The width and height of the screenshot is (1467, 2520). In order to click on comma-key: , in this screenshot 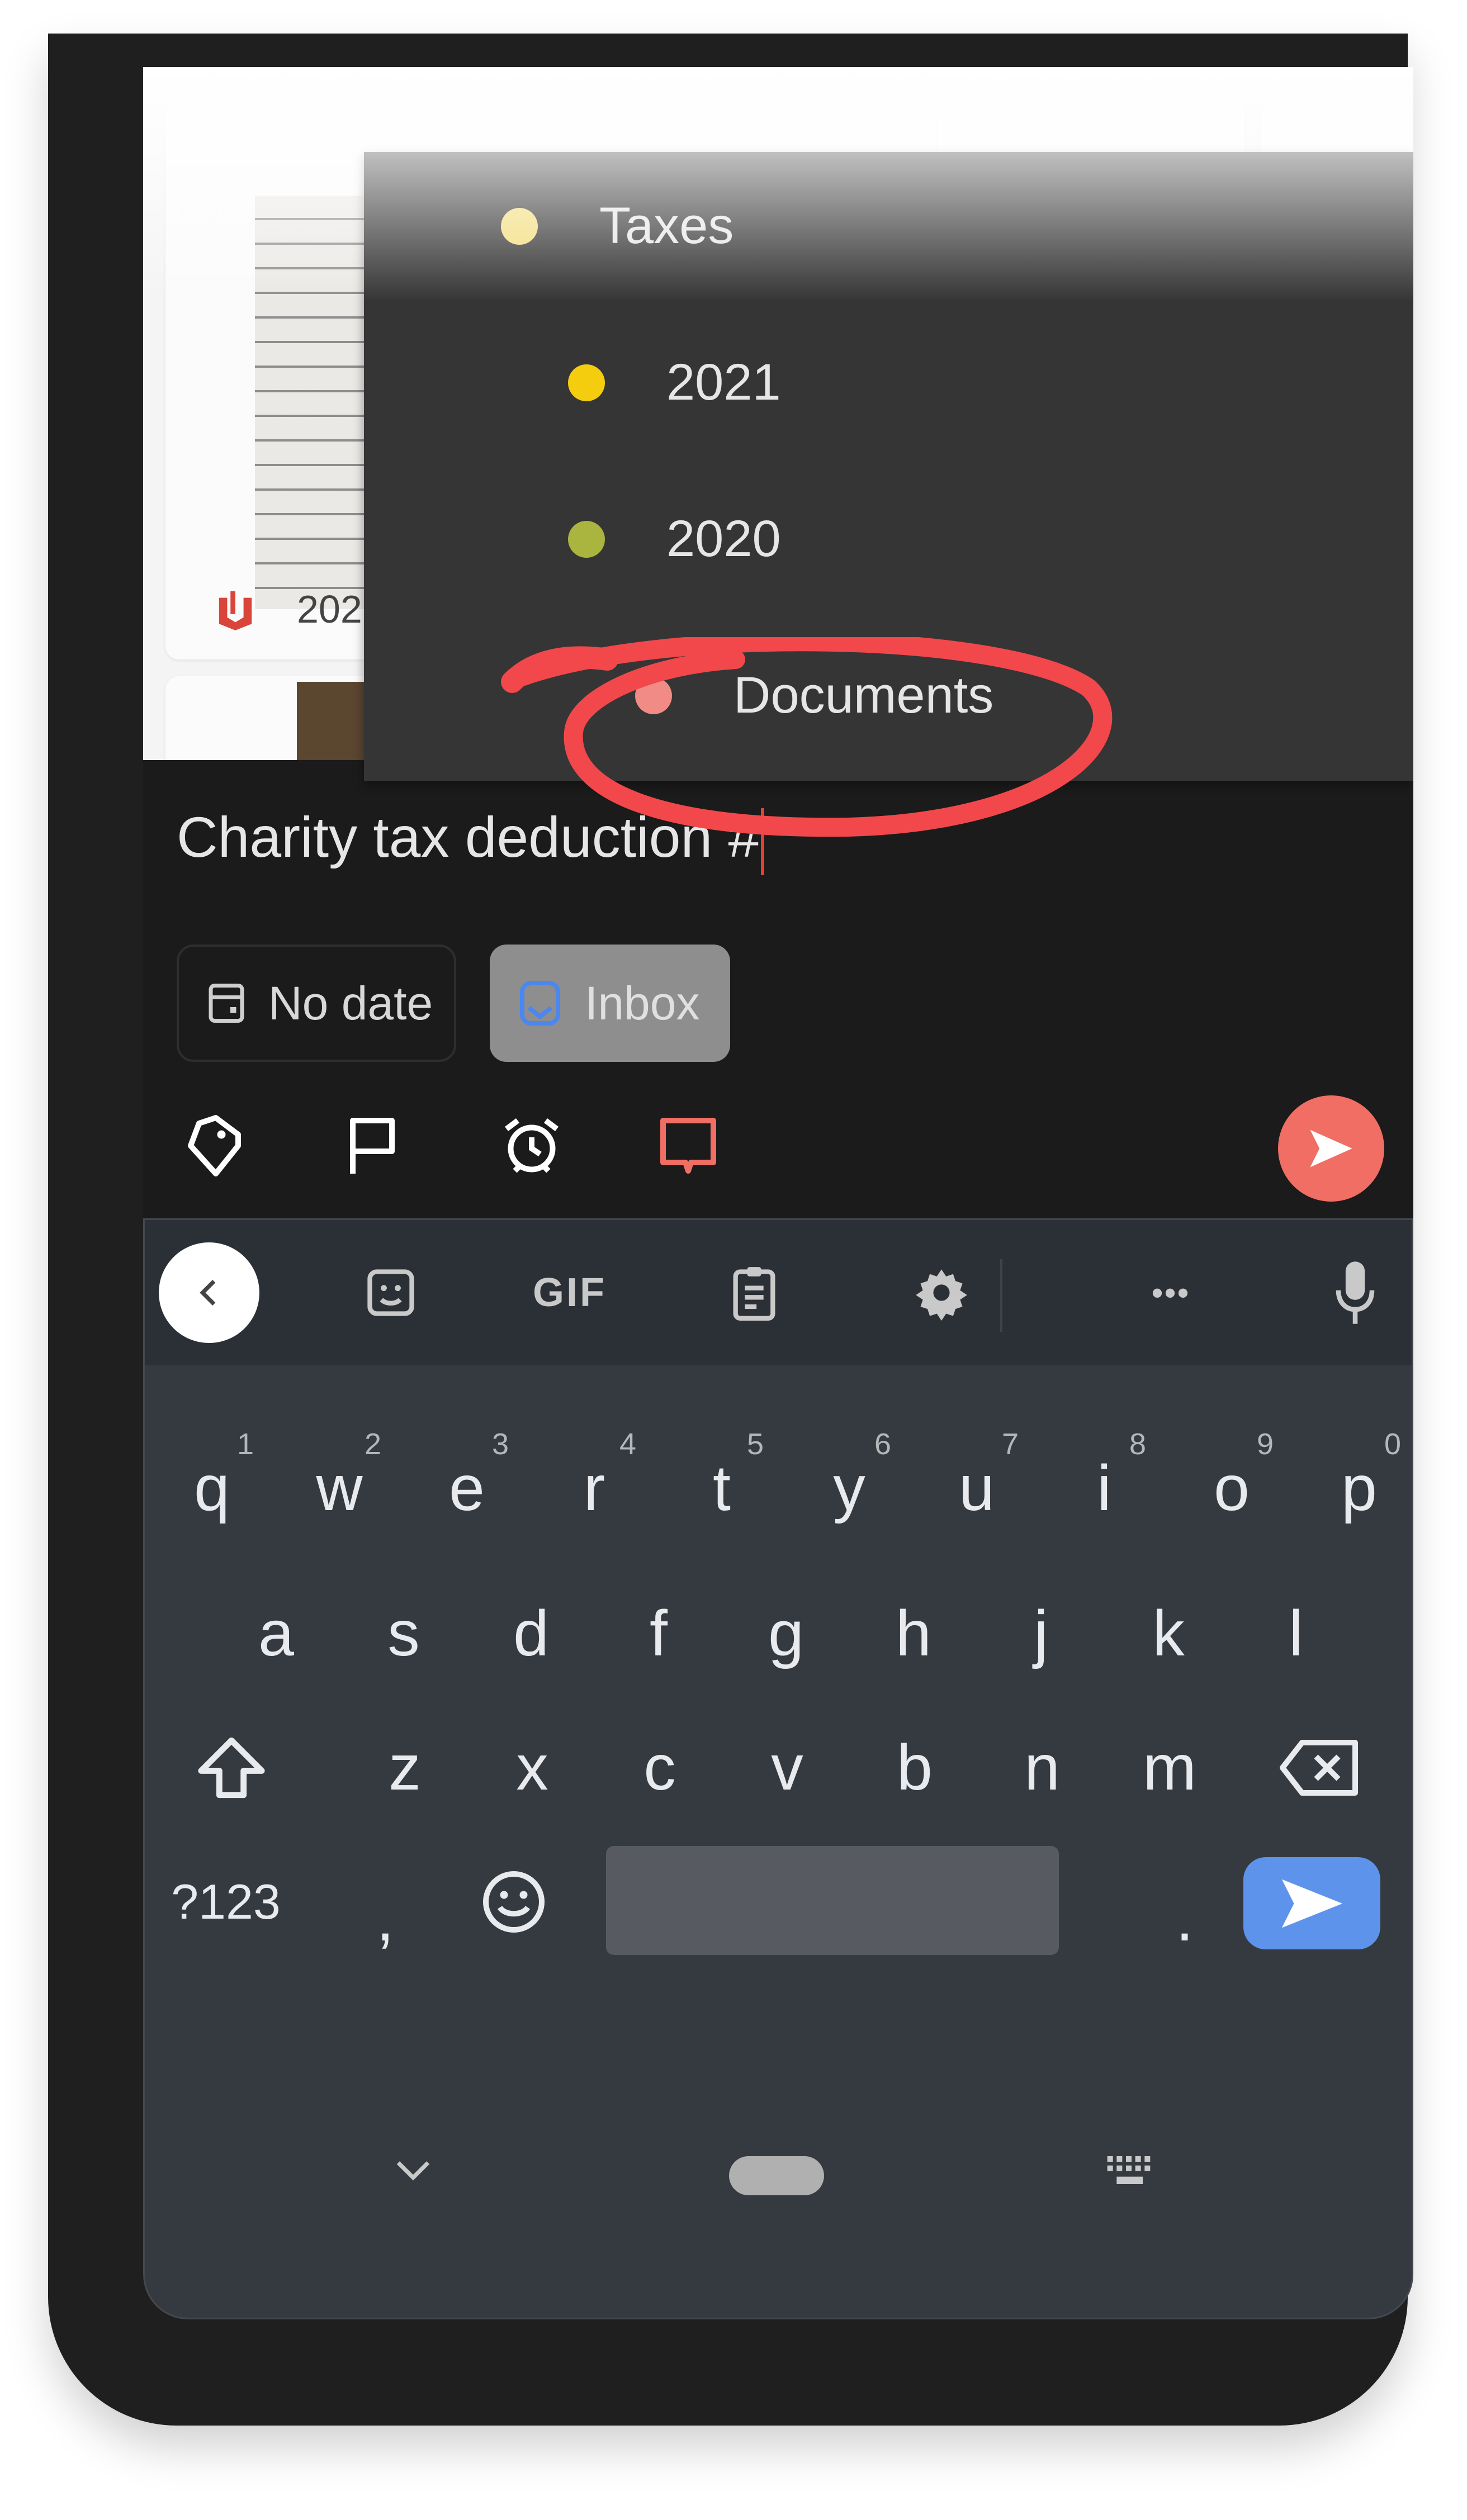, I will do `click(385, 1918)`.